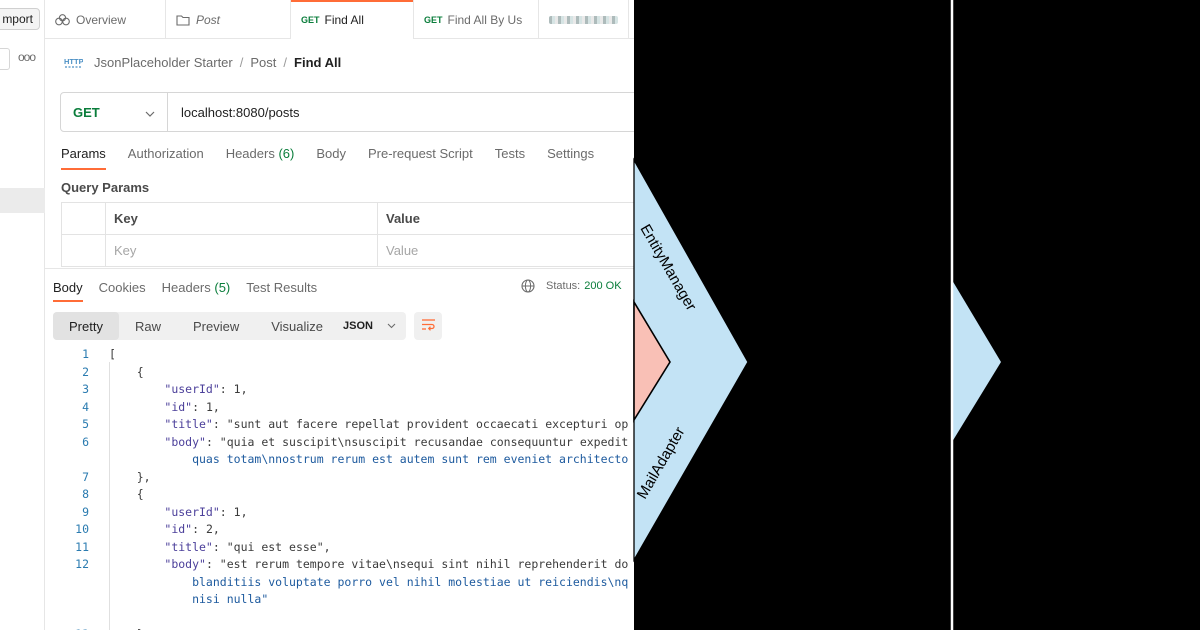 The width and height of the screenshot is (1200, 630). I want to click on tab-tests: Tests, so click(510, 158).